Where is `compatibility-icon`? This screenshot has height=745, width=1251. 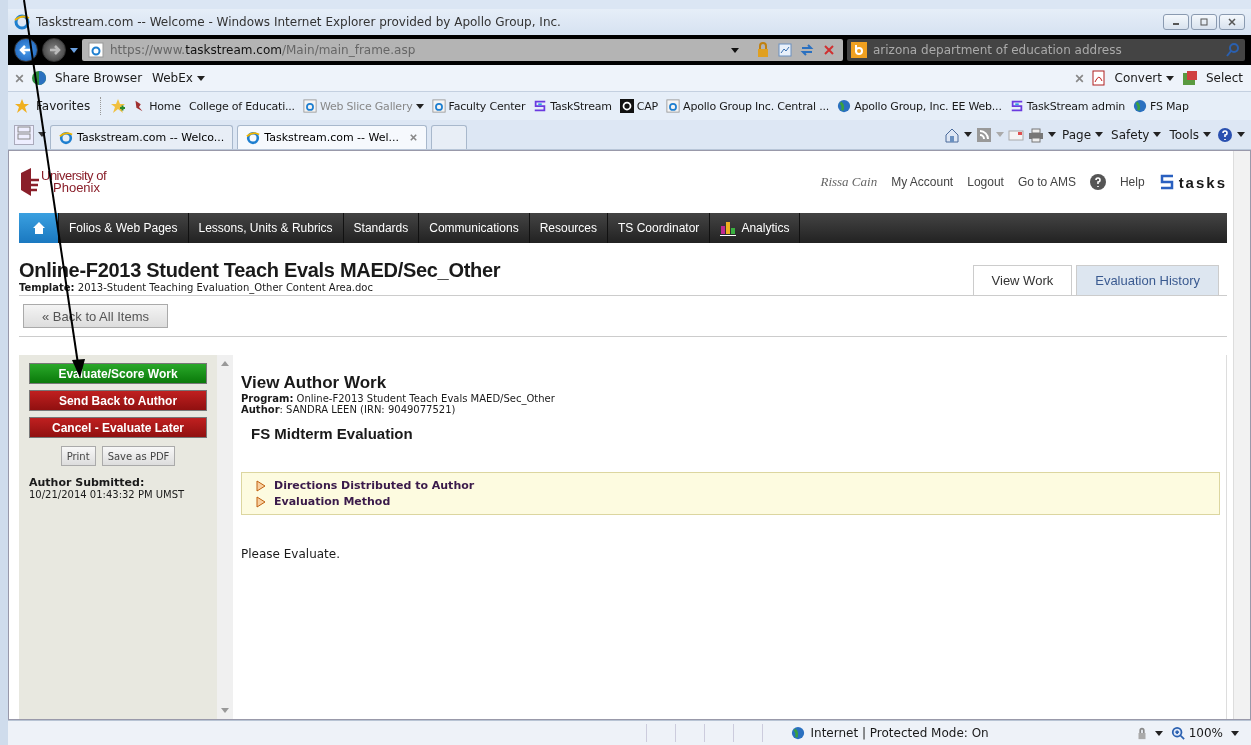 compatibility-icon is located at coordinates (785, 50).